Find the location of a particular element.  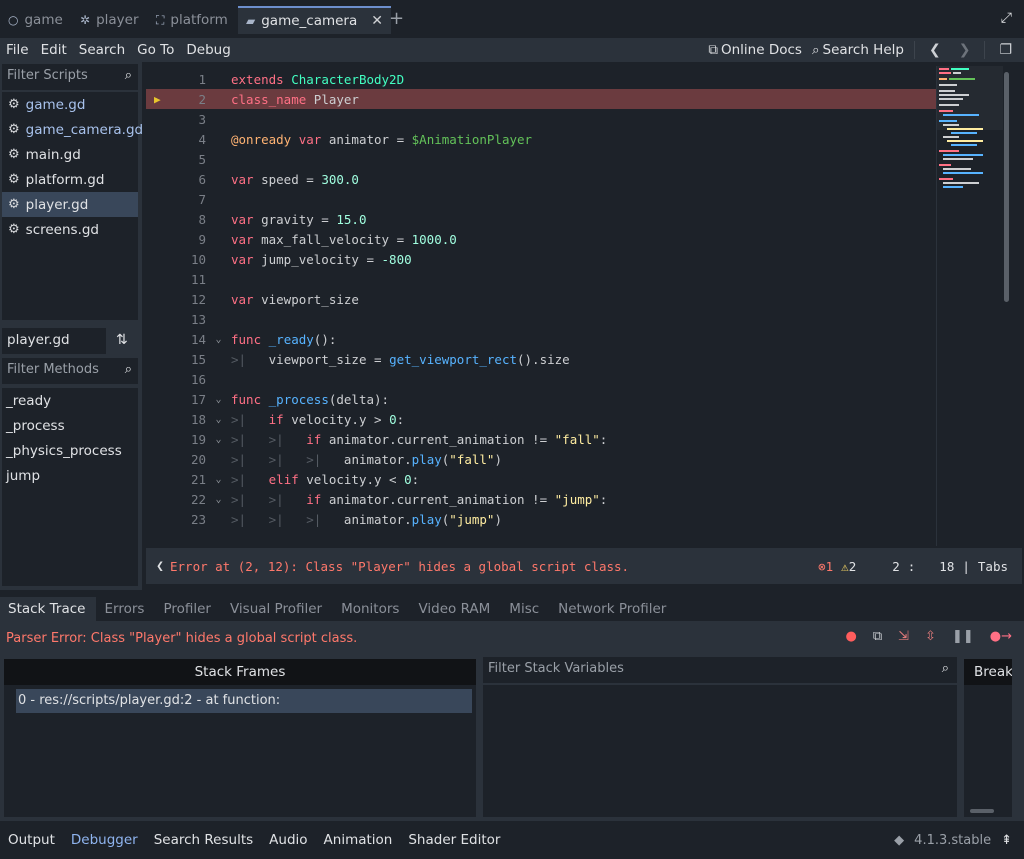

bottom-tab-animation: Animation is located at coordinates (358, 840).